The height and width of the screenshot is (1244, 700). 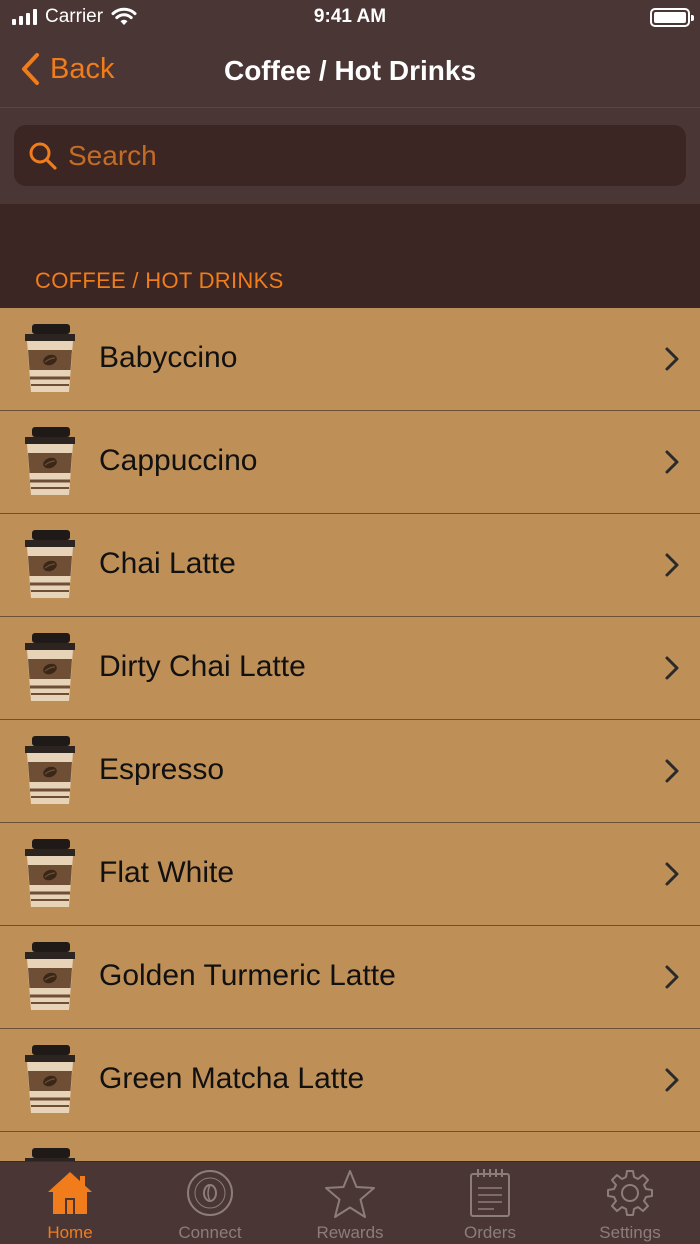 What do you see at coordinates (490, 1193) in the screenshot?
I see `notepad-icon` at bounding box center [490, 1193].